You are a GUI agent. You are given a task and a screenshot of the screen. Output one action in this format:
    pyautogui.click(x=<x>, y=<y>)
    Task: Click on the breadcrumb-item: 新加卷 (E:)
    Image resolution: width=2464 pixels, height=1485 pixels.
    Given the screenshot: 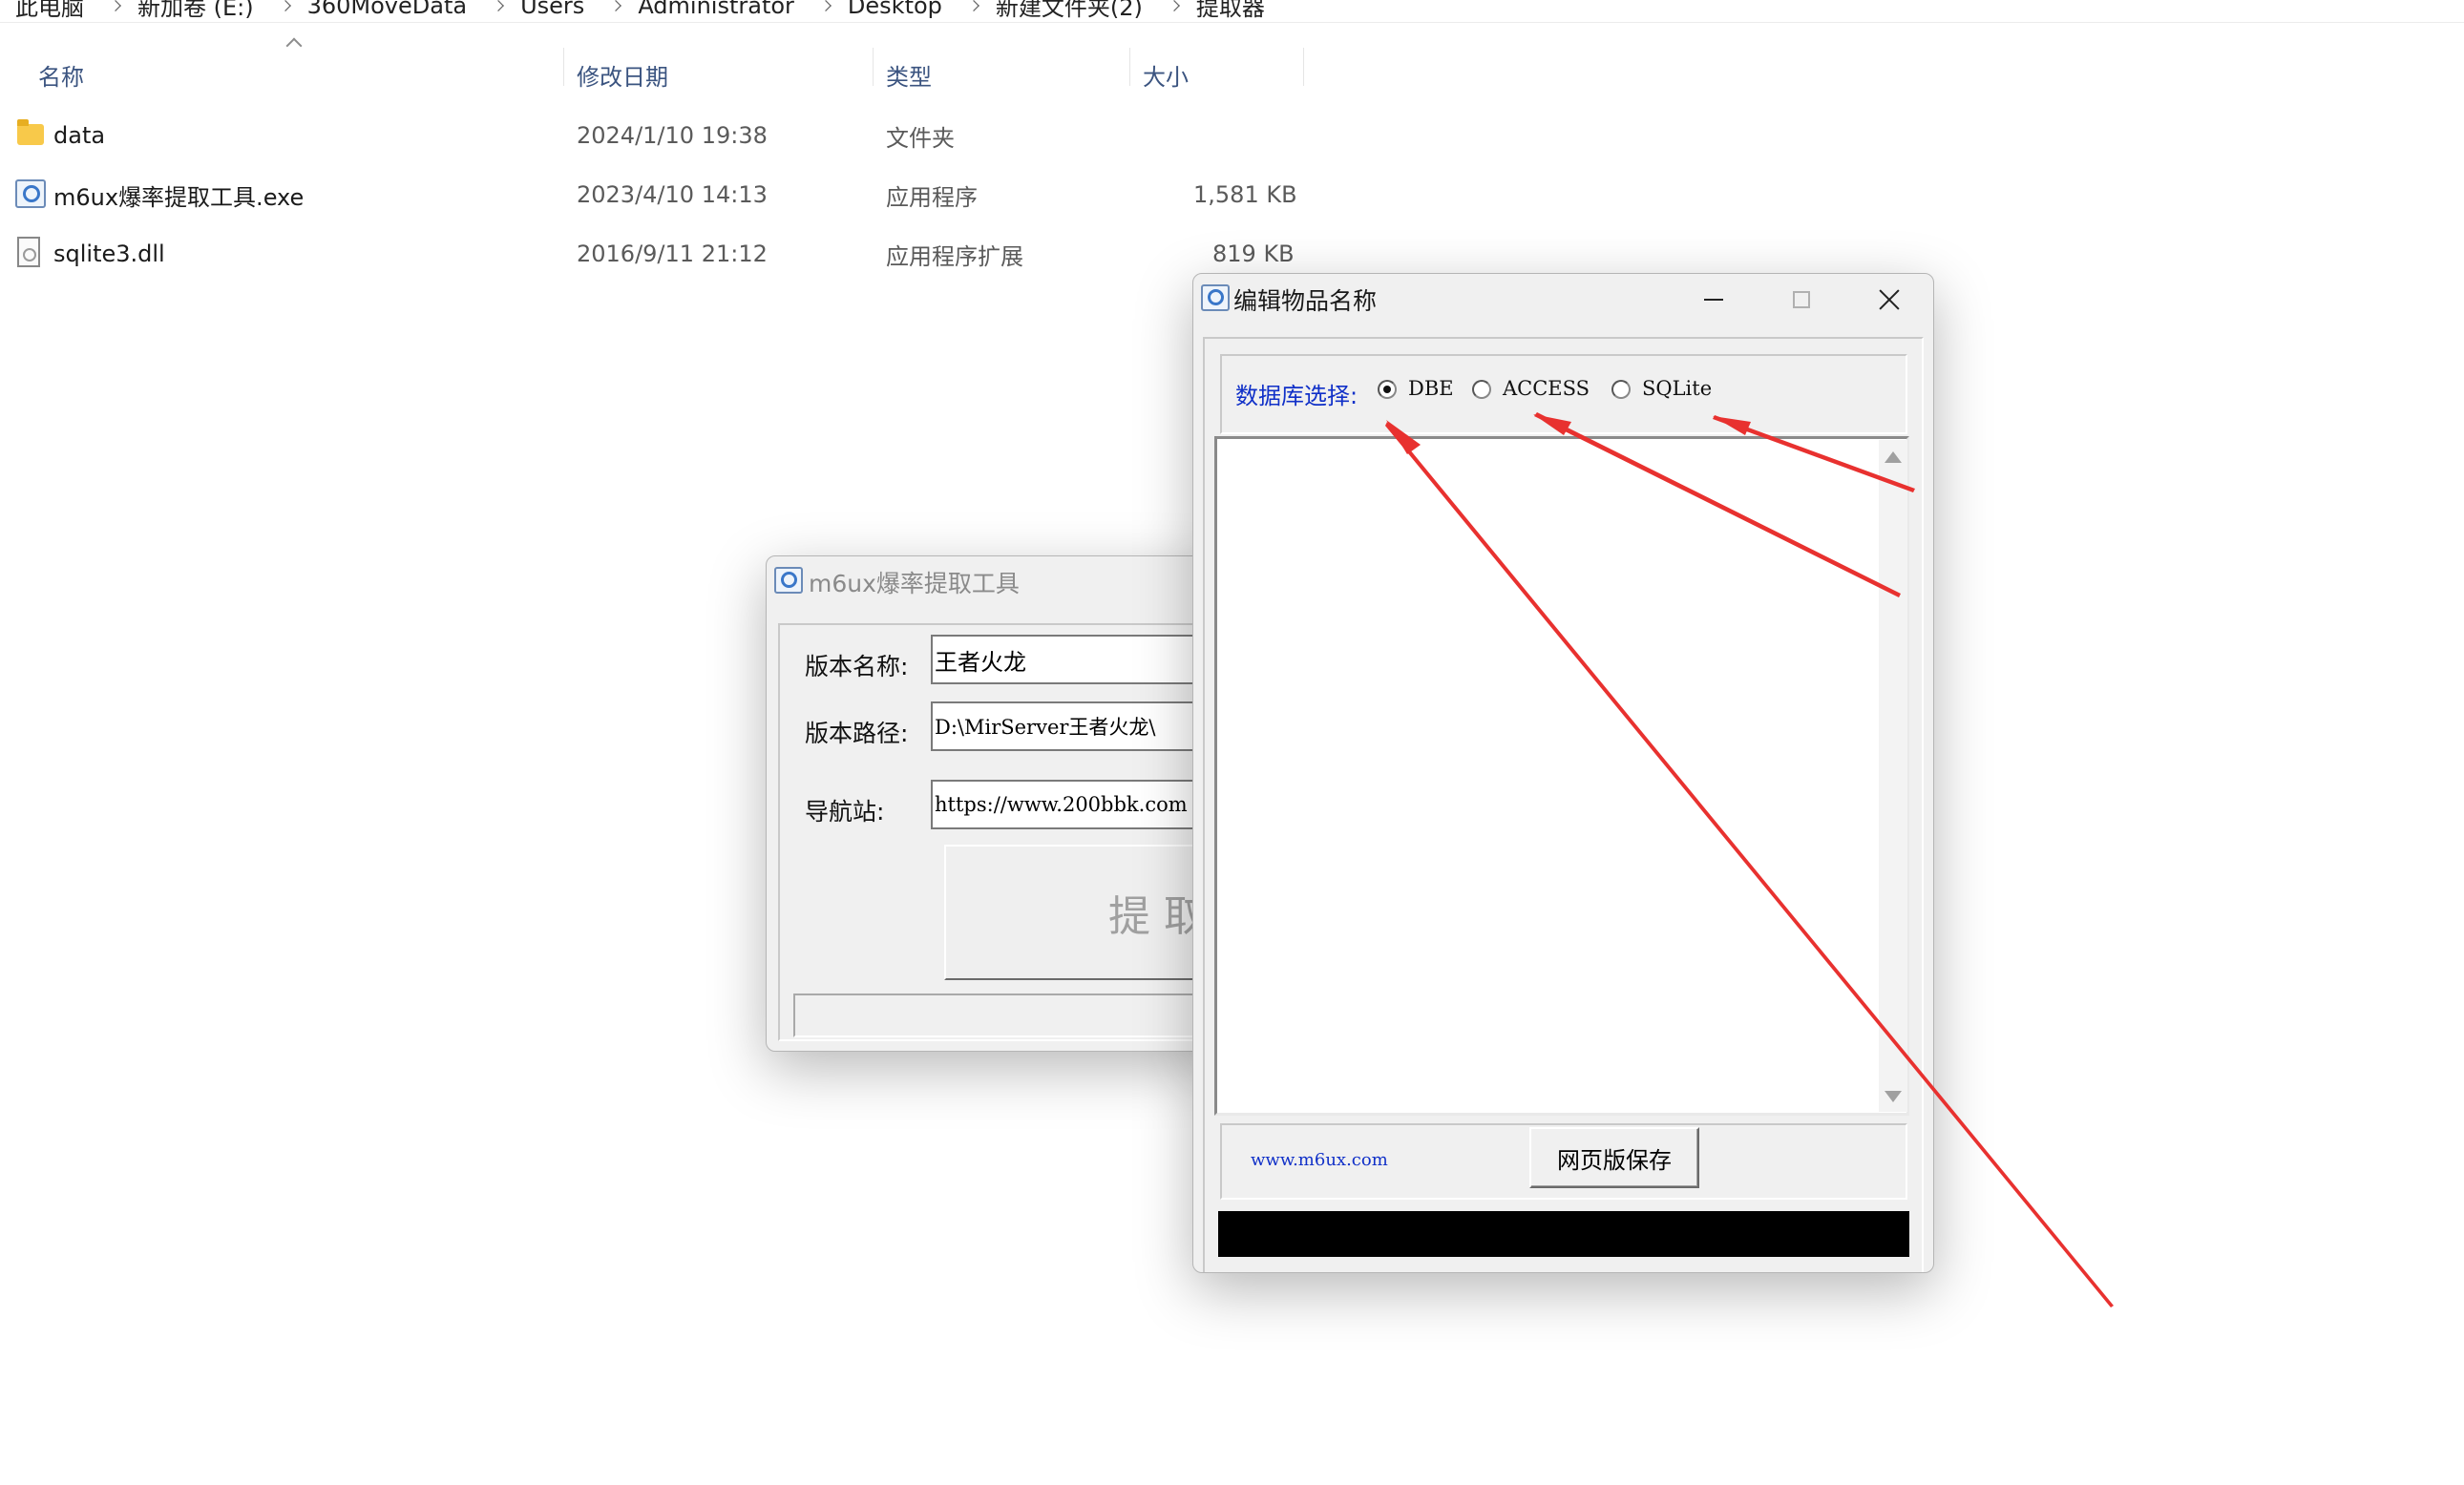 What is the action you would take?
    pyautogui.click(x=207, y=11)
    